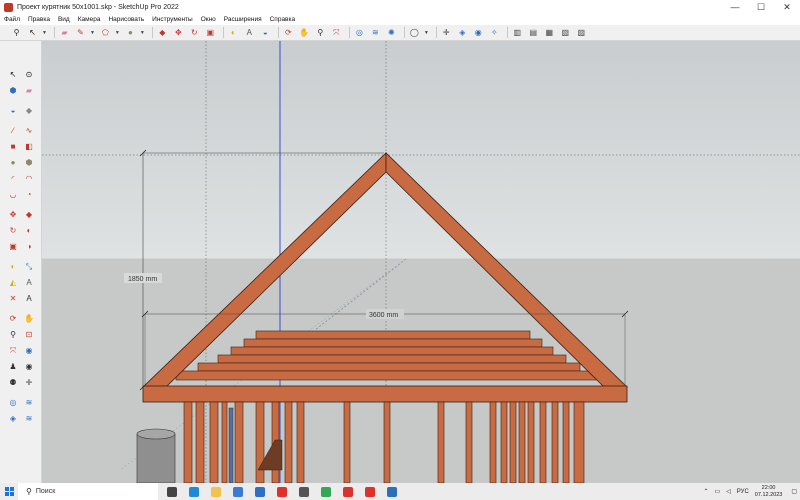 This screenshot has height=500, width=800. I want to click on style-wireframe-icon: ▤, so click(533, 32).